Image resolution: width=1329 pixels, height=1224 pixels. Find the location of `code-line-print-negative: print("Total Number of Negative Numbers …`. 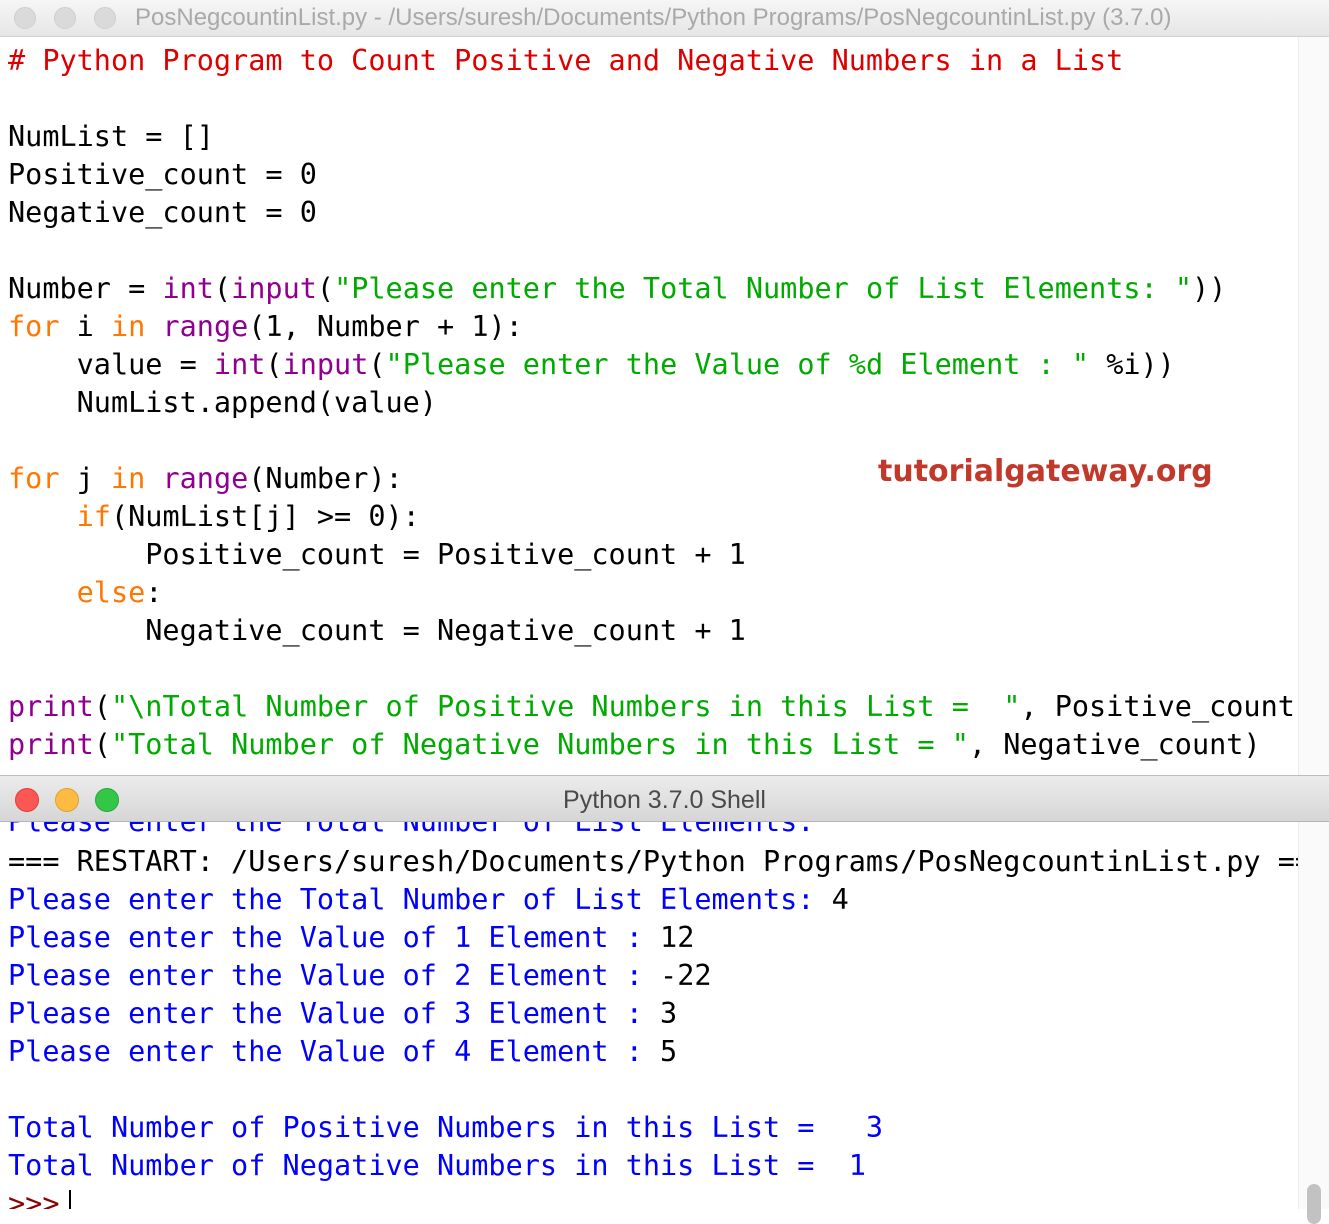

code-line-print-negative: print("Total Number of Negative Numbers … is located at coordinates (634, 744).